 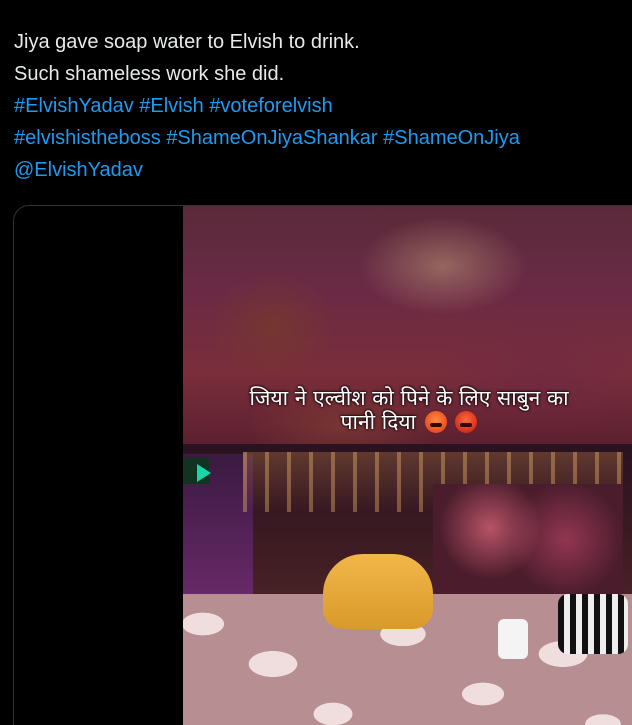 I want to click on hashtag-link: #ElvishYadav, so click(x=74, y=106).